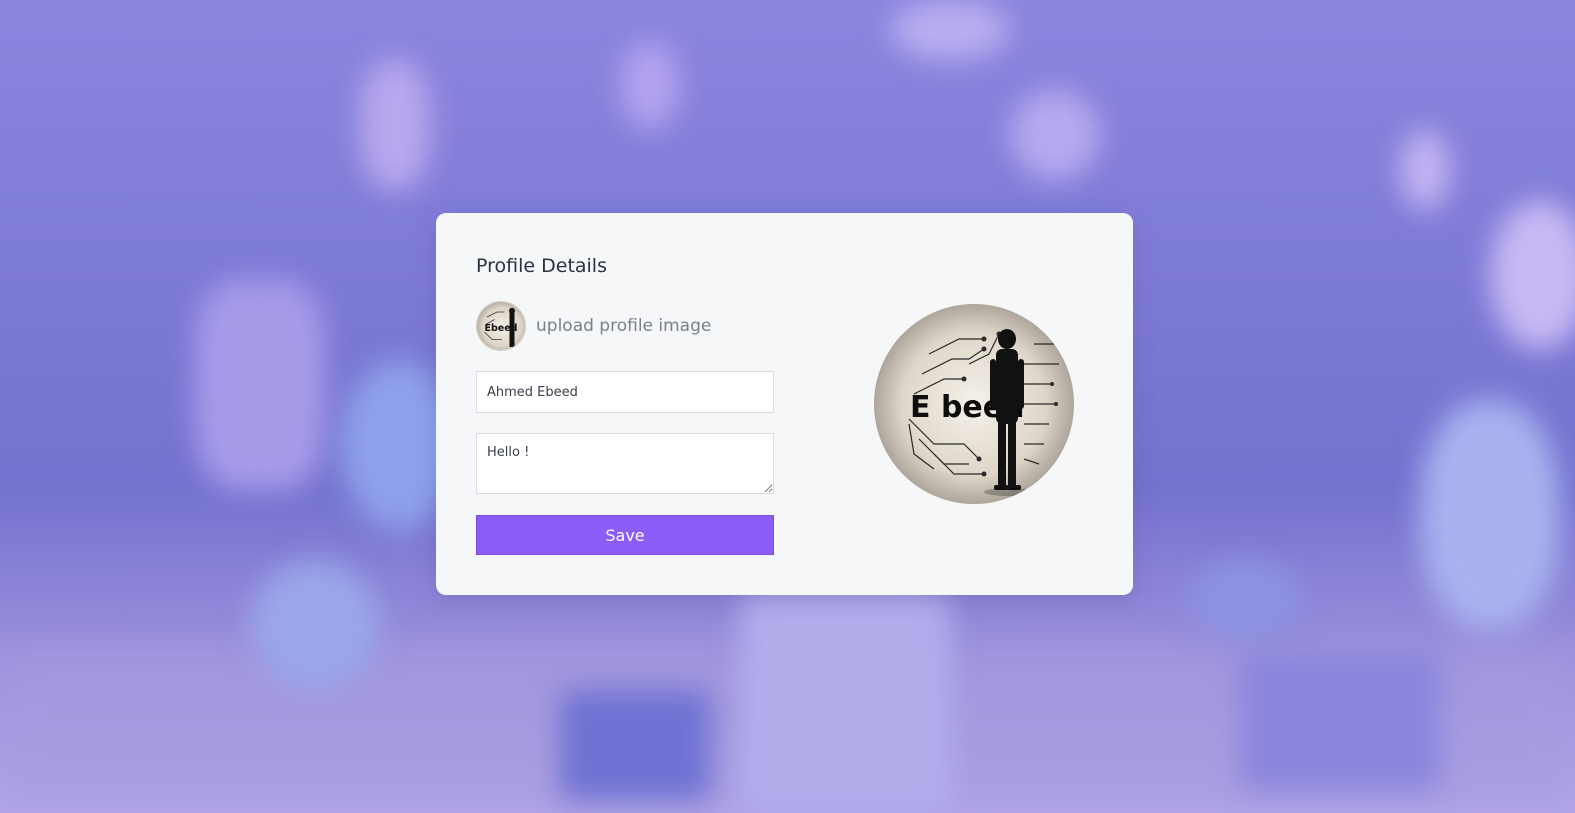 The height and width of the screenshot is (813, 1575). Describe the element at coordinates (625, 392) in the screenshot. I see `name-input` at that location.